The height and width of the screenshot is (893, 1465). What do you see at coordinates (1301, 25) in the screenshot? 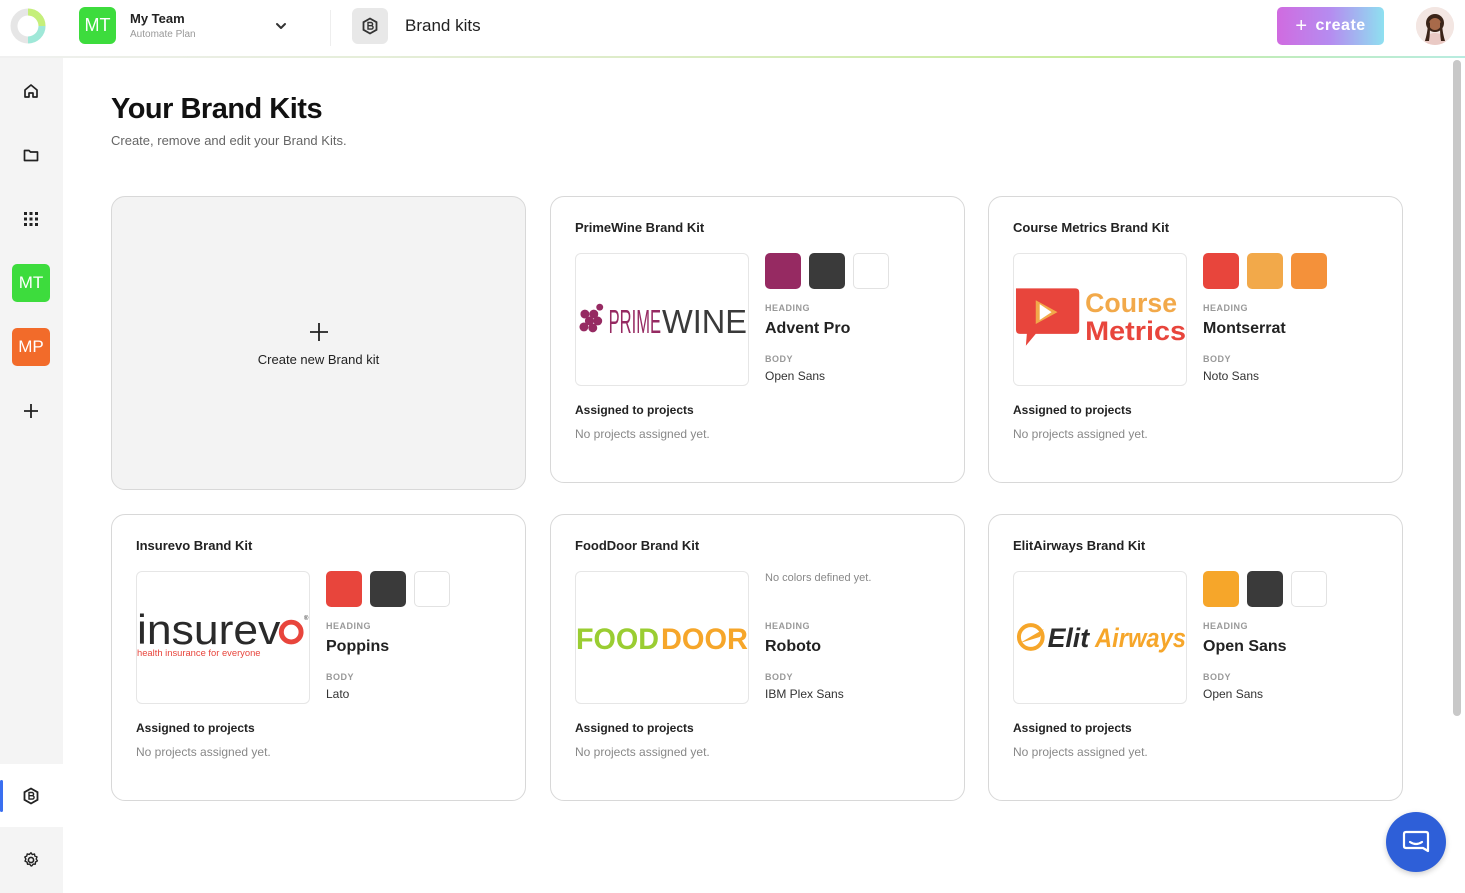
I see `plus-icon: +` at bounding box center [1301, 25].